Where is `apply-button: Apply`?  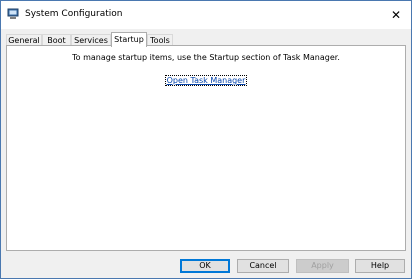 apply-button: Apply is located at coordinates (322, 266).